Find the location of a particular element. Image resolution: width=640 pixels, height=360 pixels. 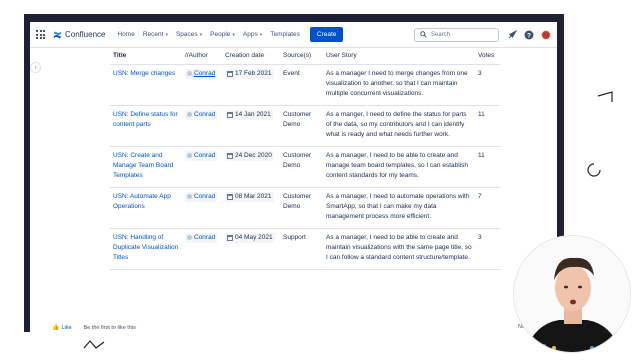

row-votes-cell: 3 is located at coordinates (487, 85).